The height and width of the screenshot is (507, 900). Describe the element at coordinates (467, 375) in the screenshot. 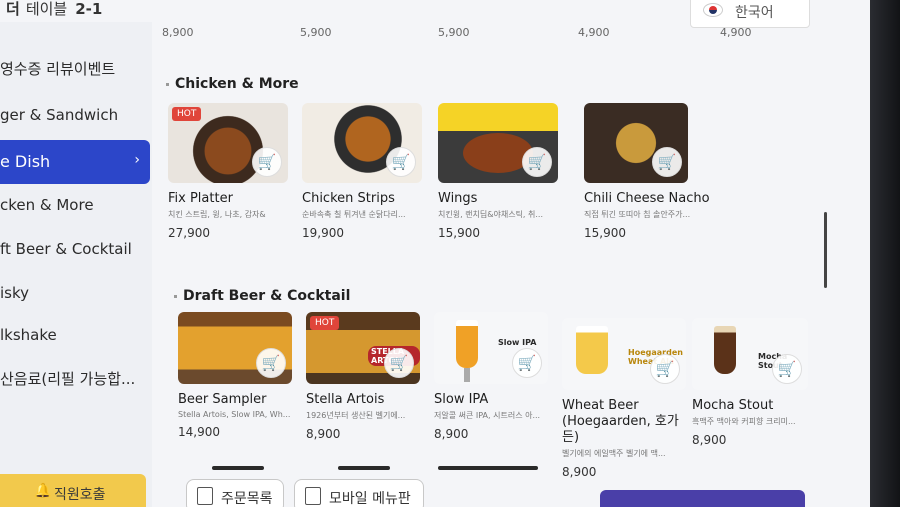

I see `glass-stem` at that location.